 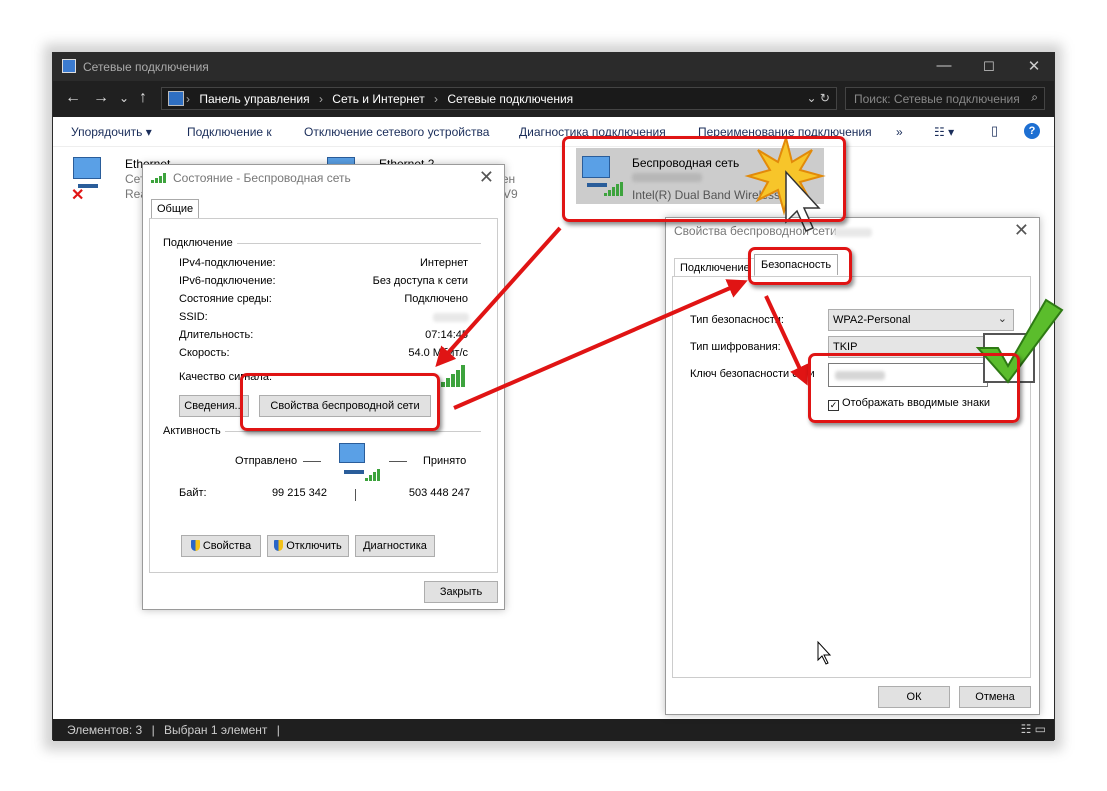 I want to click on ipv6-label: IPv6-подключение:, so click(x=227, y=281).